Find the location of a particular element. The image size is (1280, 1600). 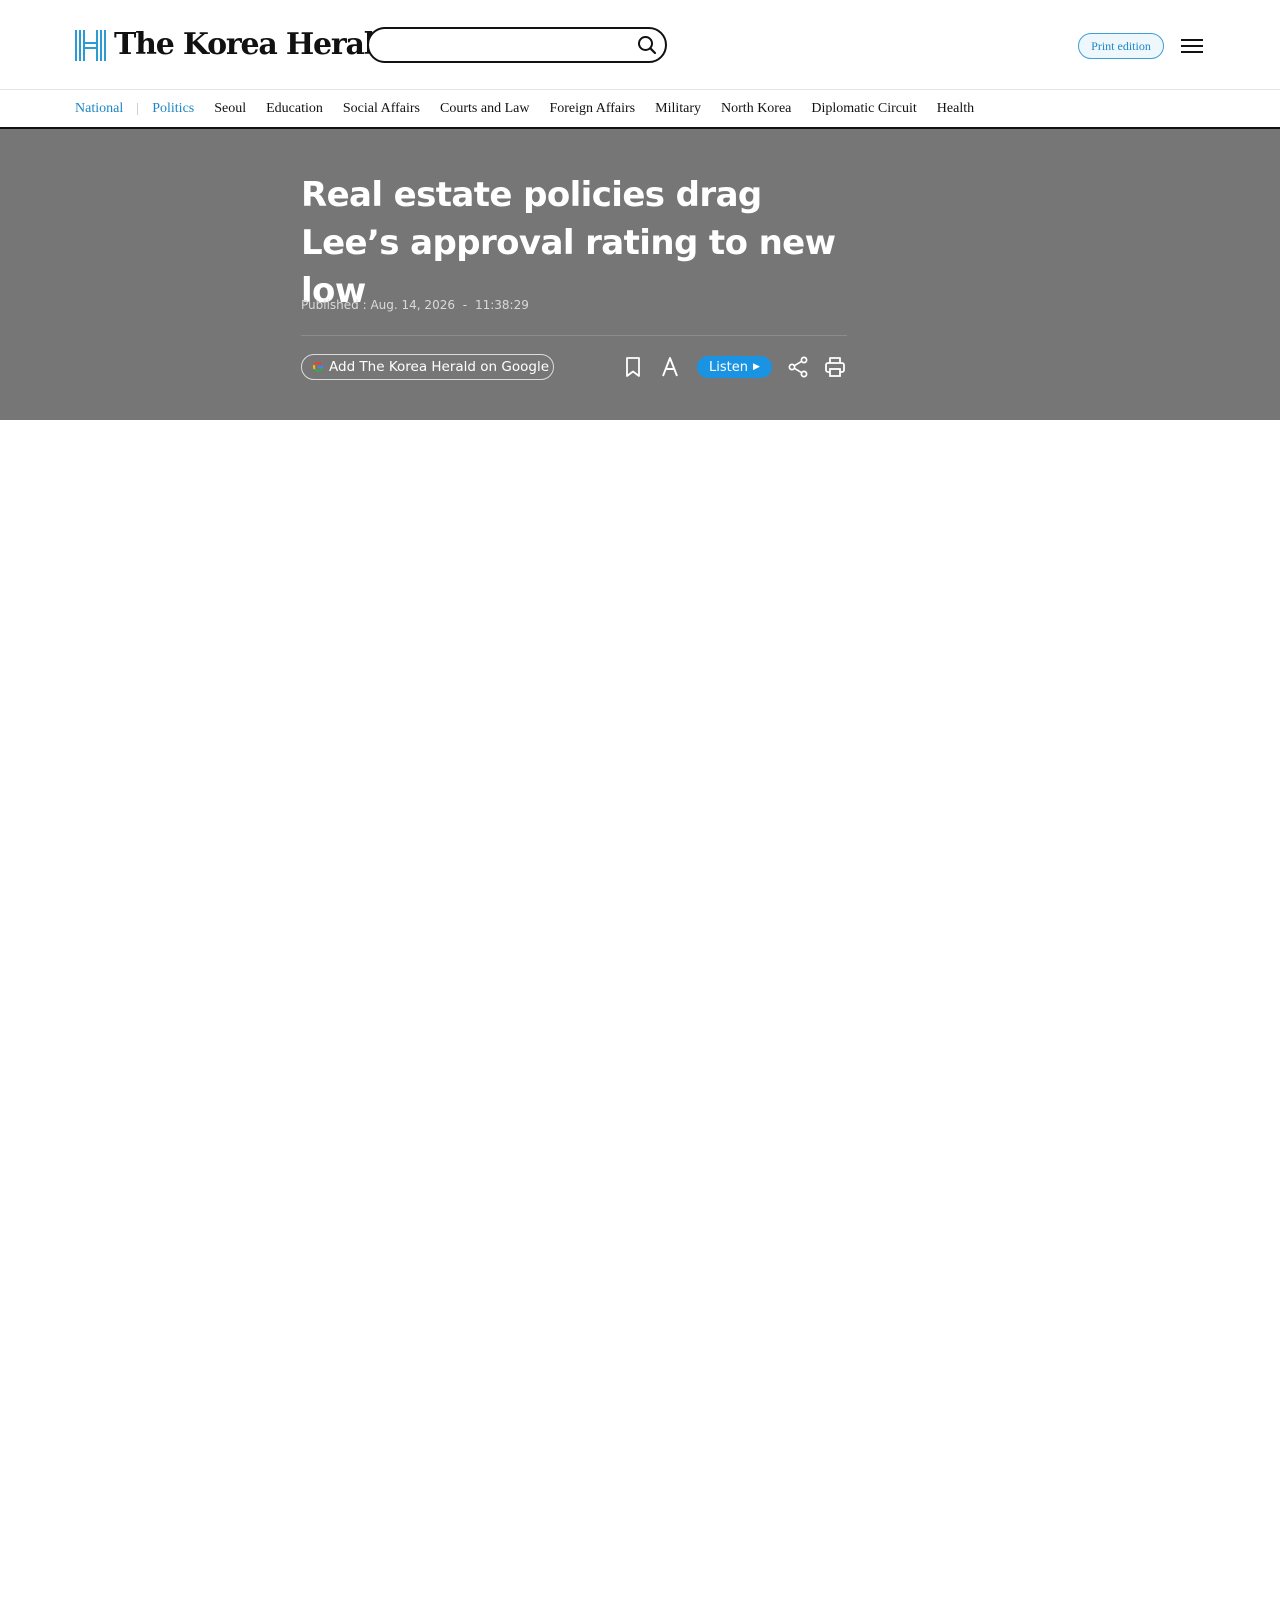

nav-item-health: Health is located at coordinates (955, 109).